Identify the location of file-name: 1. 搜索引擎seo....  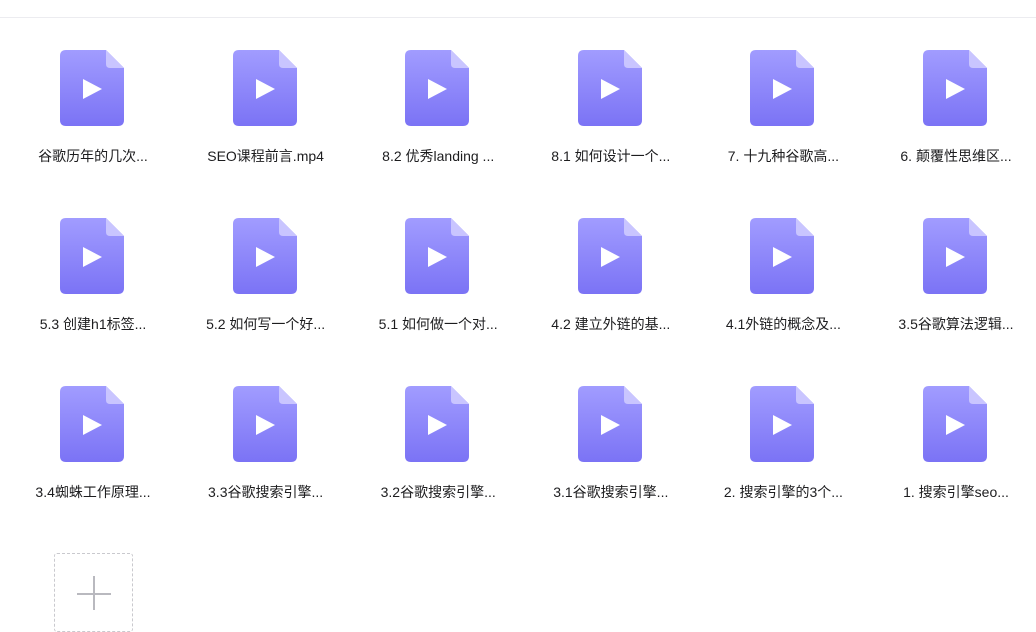
(956, 492).